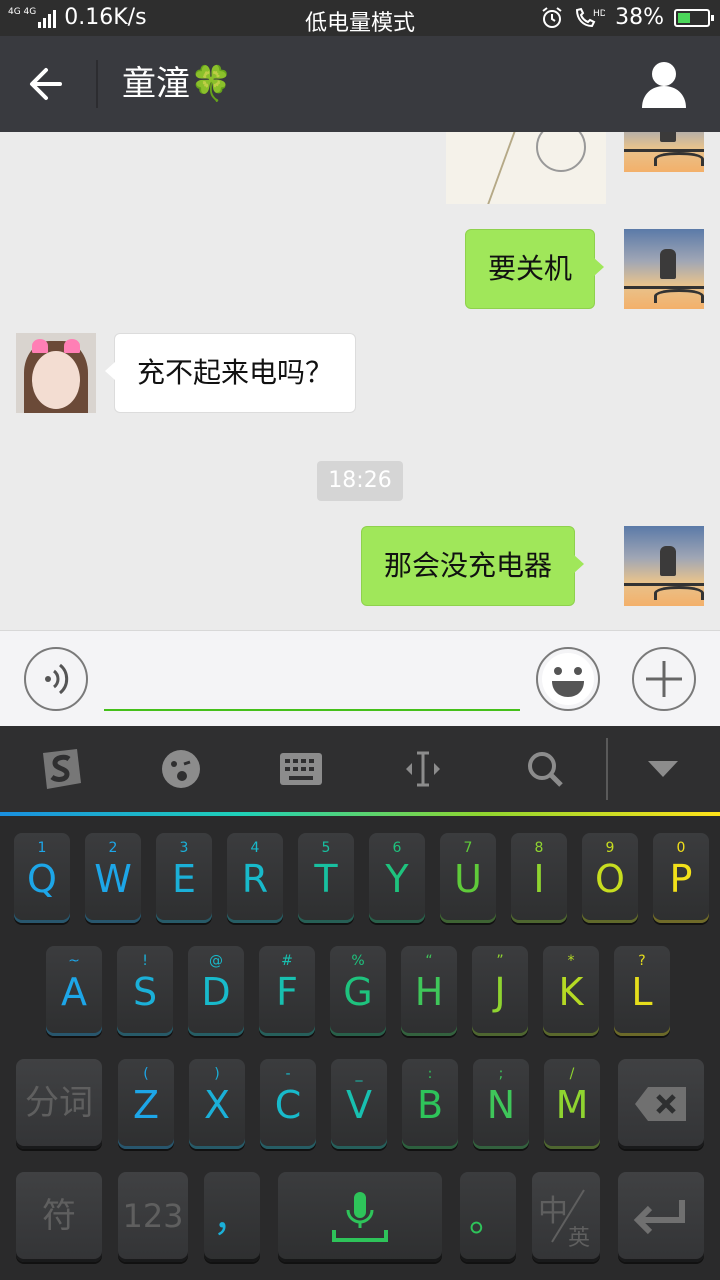  Describe the element at coordinates (590, 17) in the screenshot. I see `hd-call-icon: HD` at that location.